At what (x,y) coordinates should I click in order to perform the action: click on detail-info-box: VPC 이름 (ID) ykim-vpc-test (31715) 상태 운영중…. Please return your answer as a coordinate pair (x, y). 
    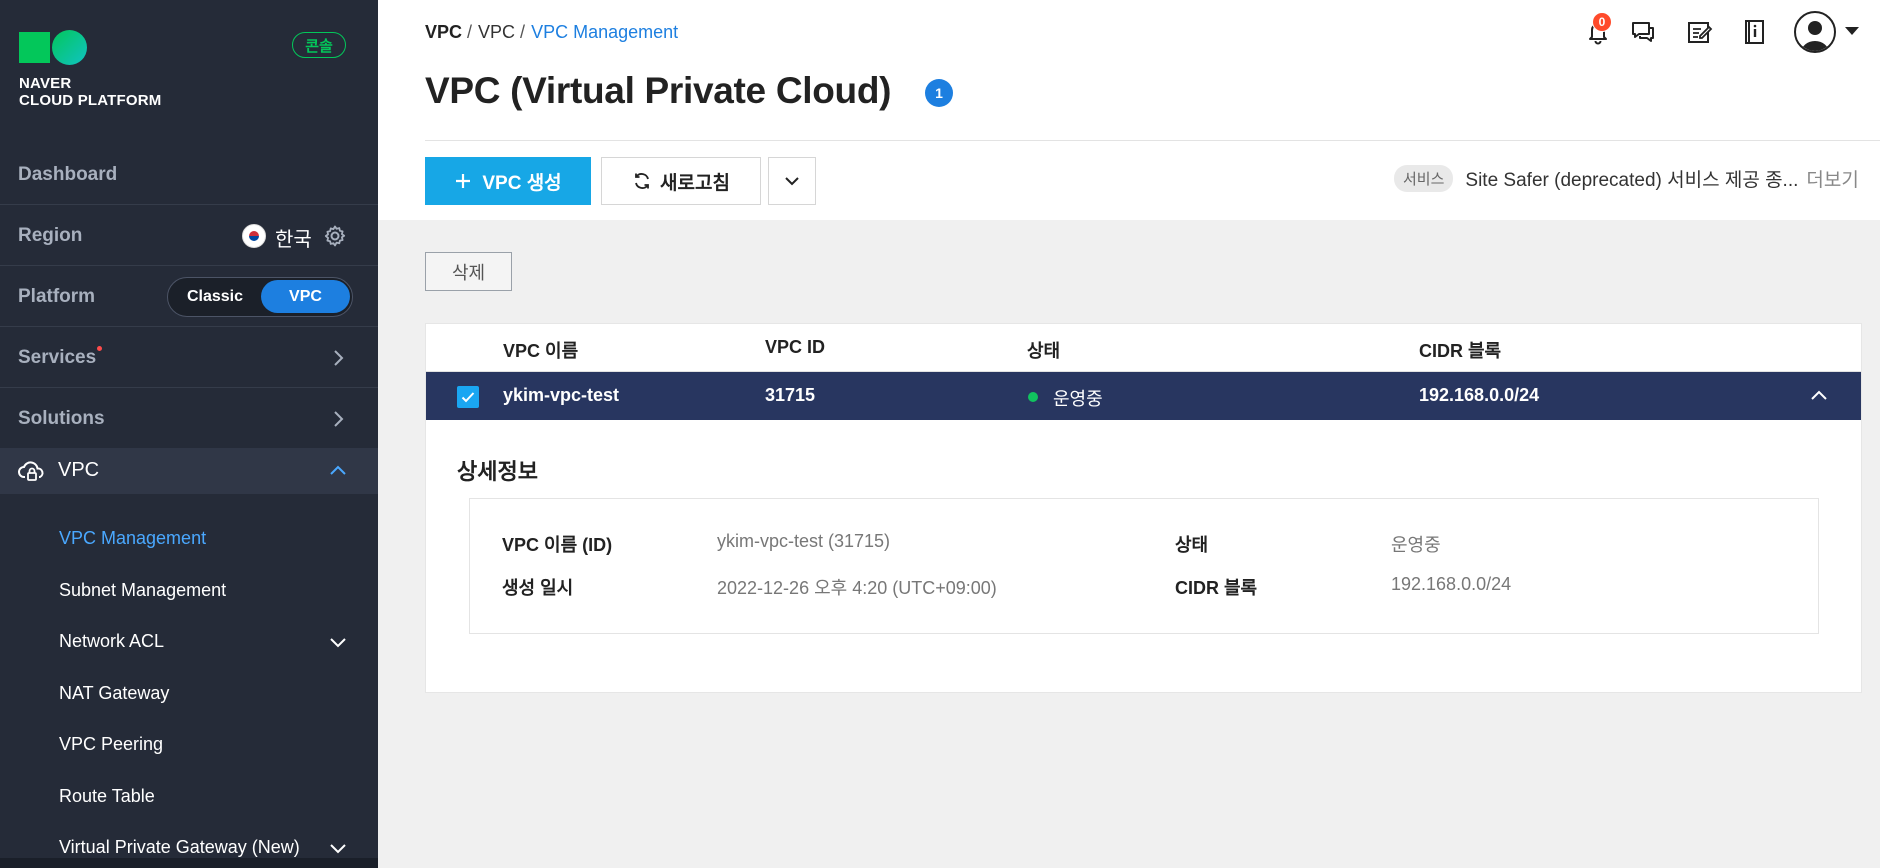
    Looking at the image, I should click on (1144, 566).